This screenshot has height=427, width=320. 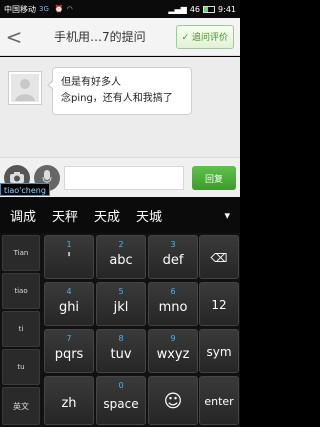 I want to click on candidate-item: 调成, so click(x=22, y=215).